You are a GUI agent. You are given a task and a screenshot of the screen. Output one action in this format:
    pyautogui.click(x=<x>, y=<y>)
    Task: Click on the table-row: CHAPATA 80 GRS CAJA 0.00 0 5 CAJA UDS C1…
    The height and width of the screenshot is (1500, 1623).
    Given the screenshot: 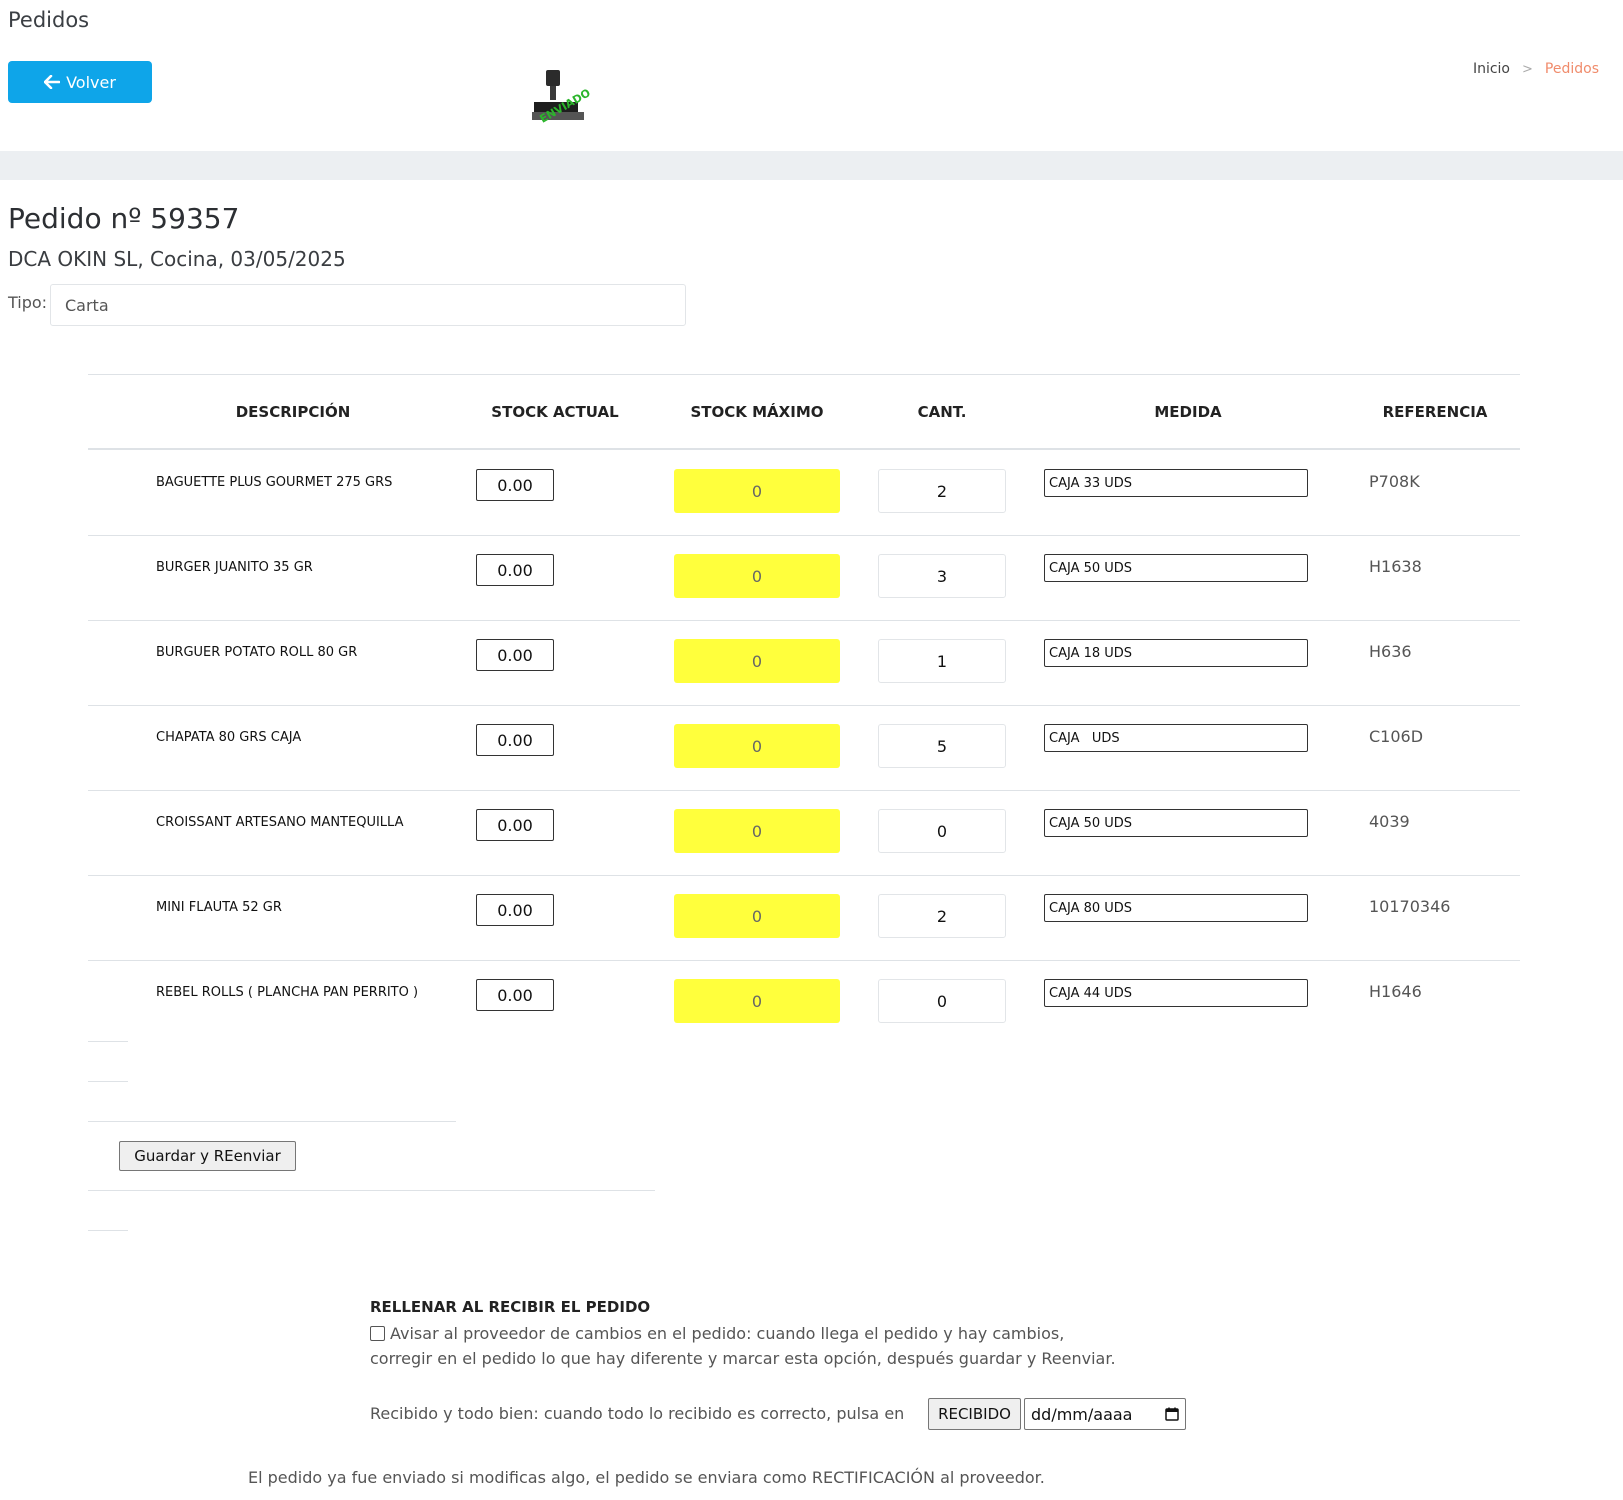 What is the action you would take?
    pyautogui.click(x=804, y=748)
    